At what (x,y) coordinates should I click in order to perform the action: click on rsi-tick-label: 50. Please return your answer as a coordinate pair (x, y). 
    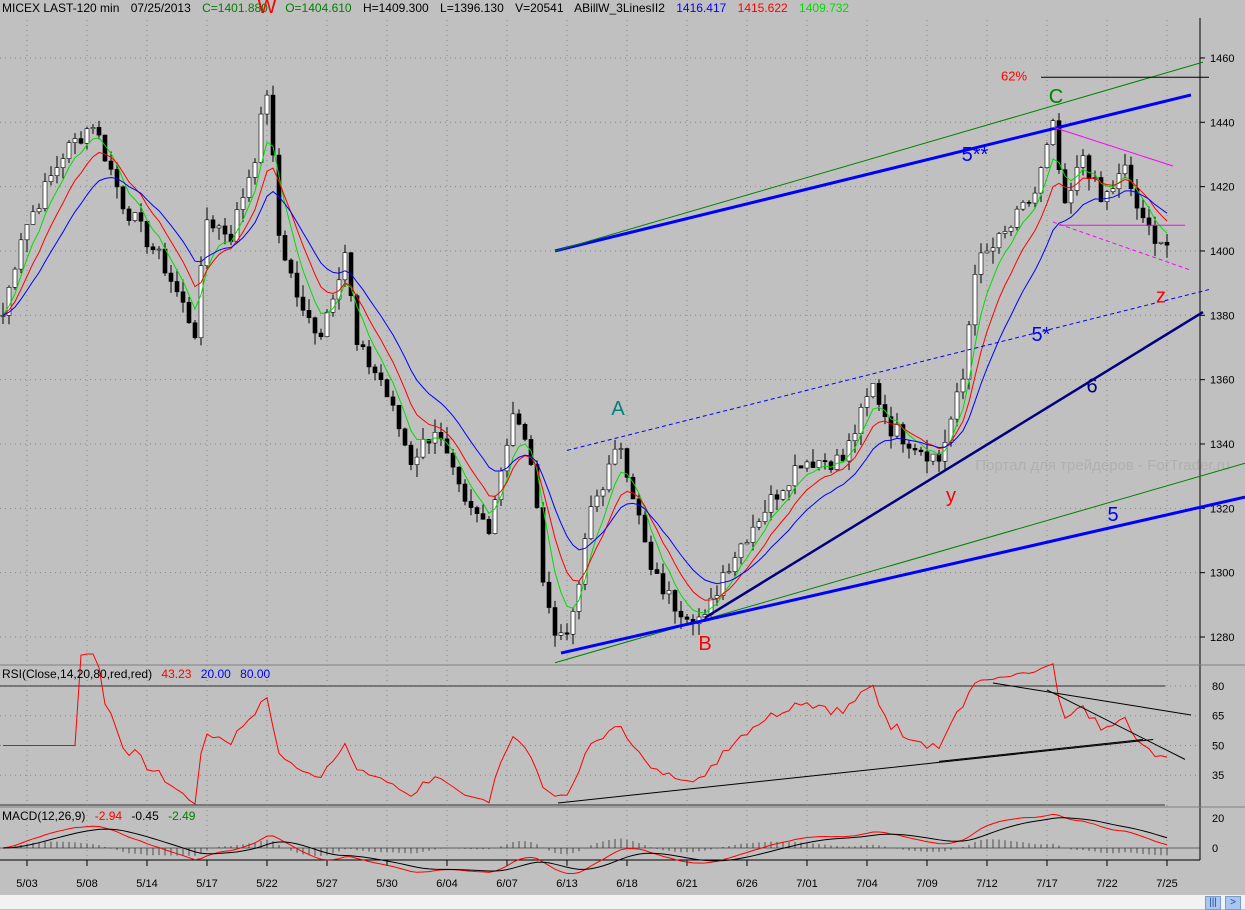
    Looking at the image, I should click on (1218, 746).